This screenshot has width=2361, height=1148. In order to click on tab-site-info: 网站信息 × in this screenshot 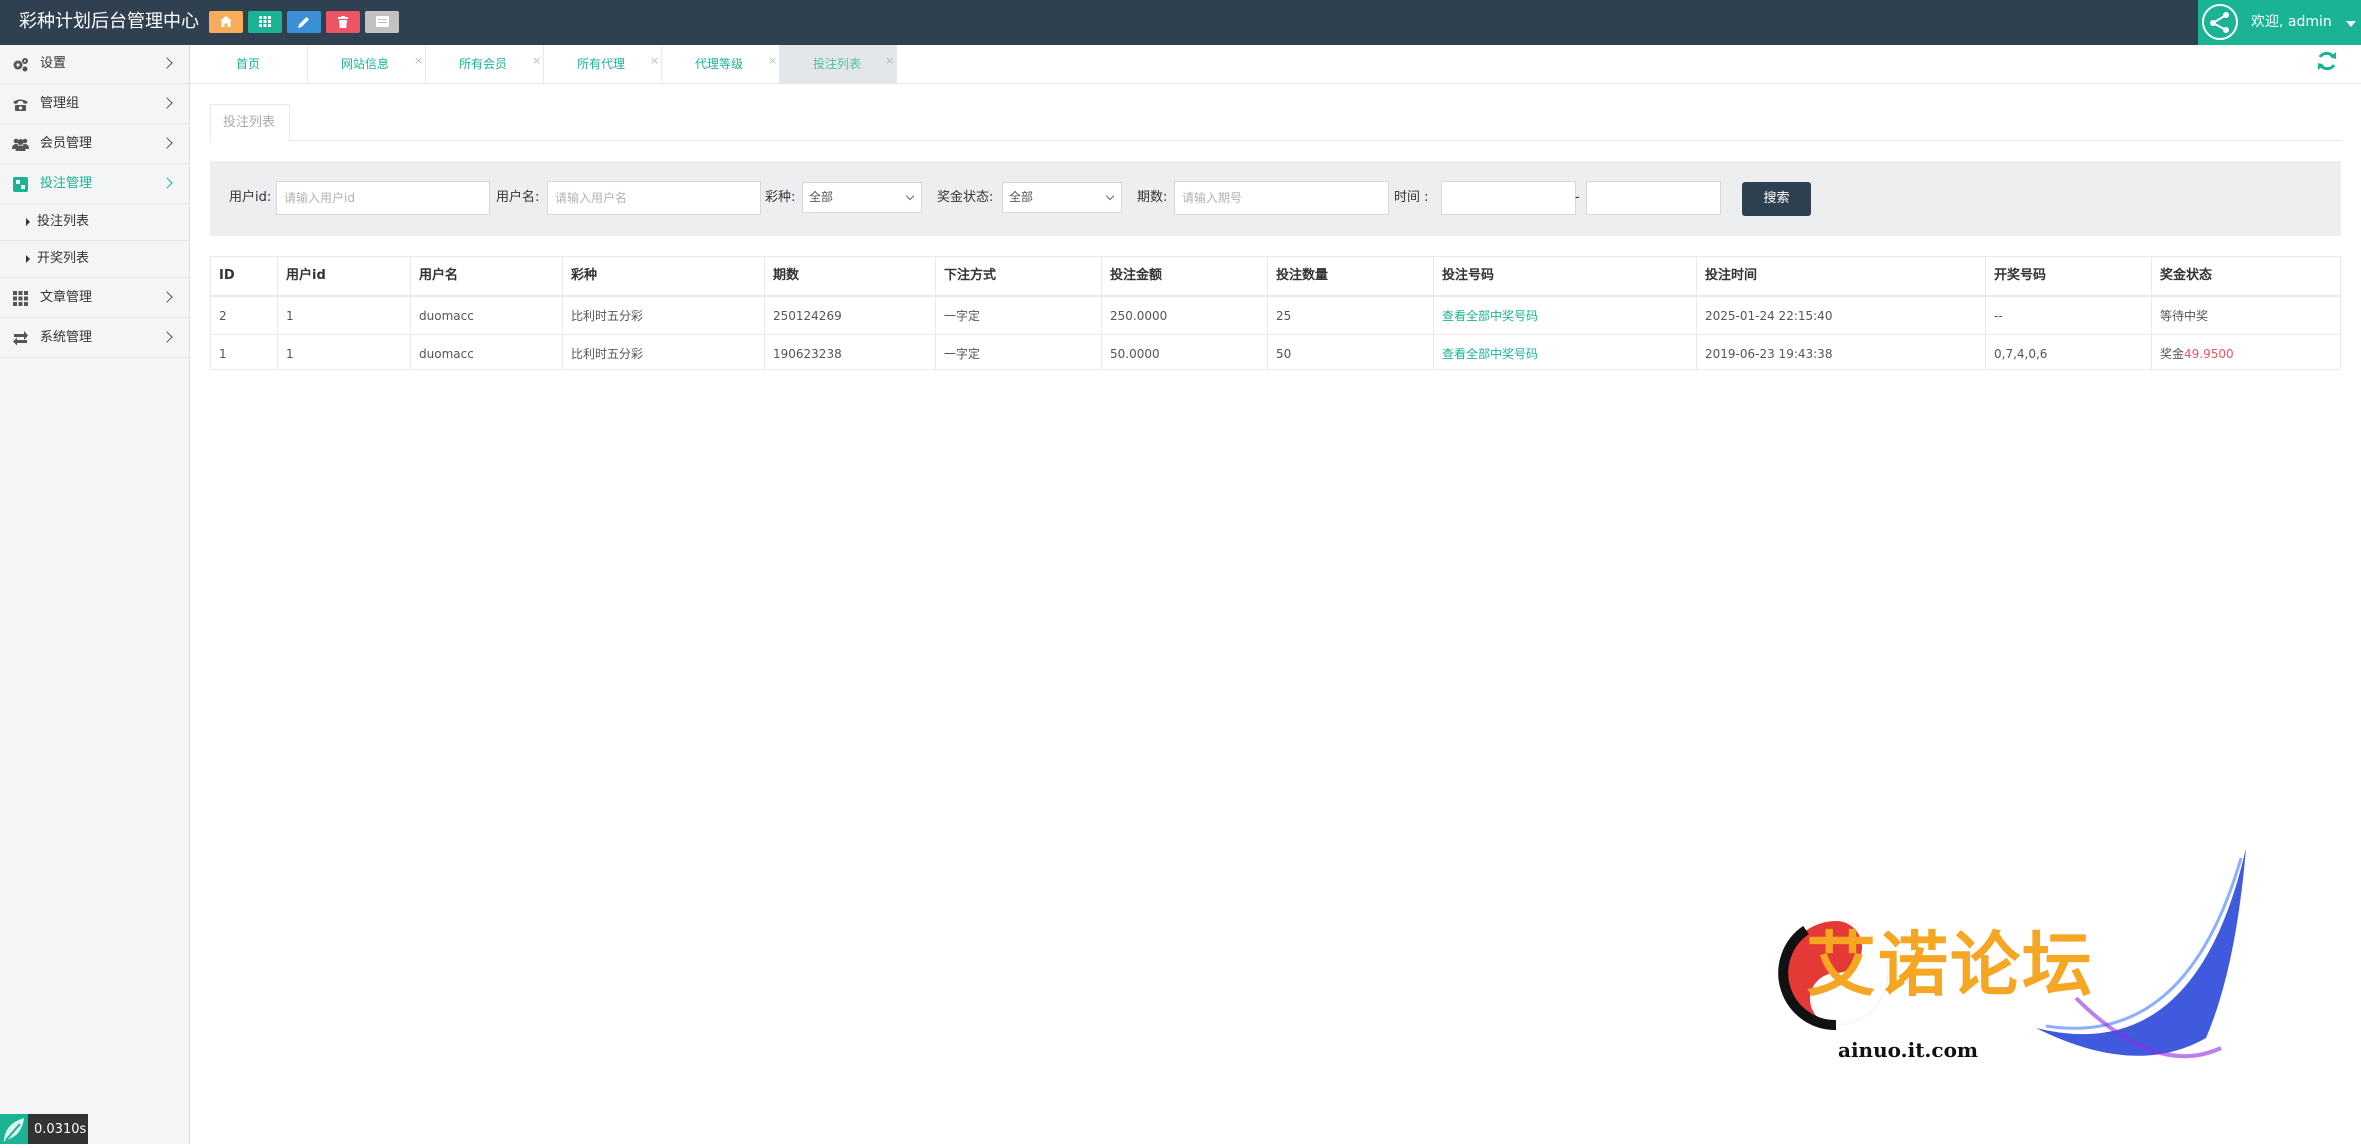, I will do `click(367, 64)`.